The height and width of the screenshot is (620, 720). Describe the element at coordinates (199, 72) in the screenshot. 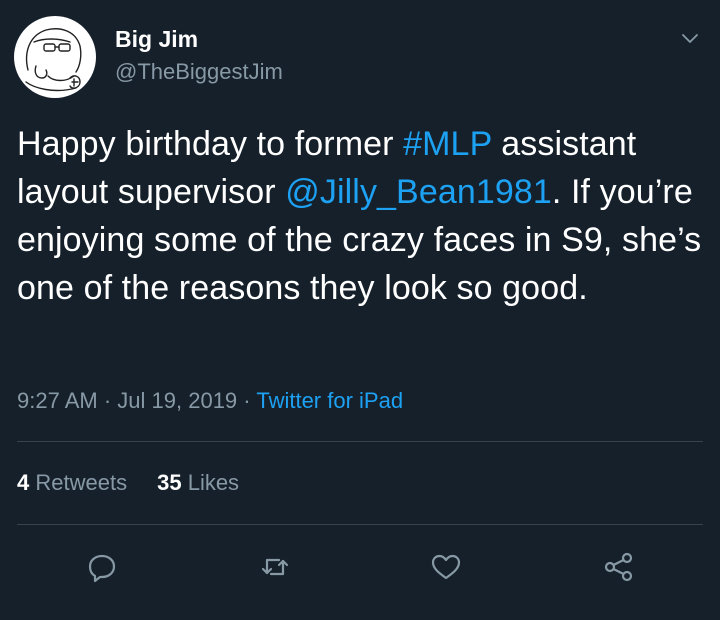

I see `author-handle: @TheBiggestJim` at that location.